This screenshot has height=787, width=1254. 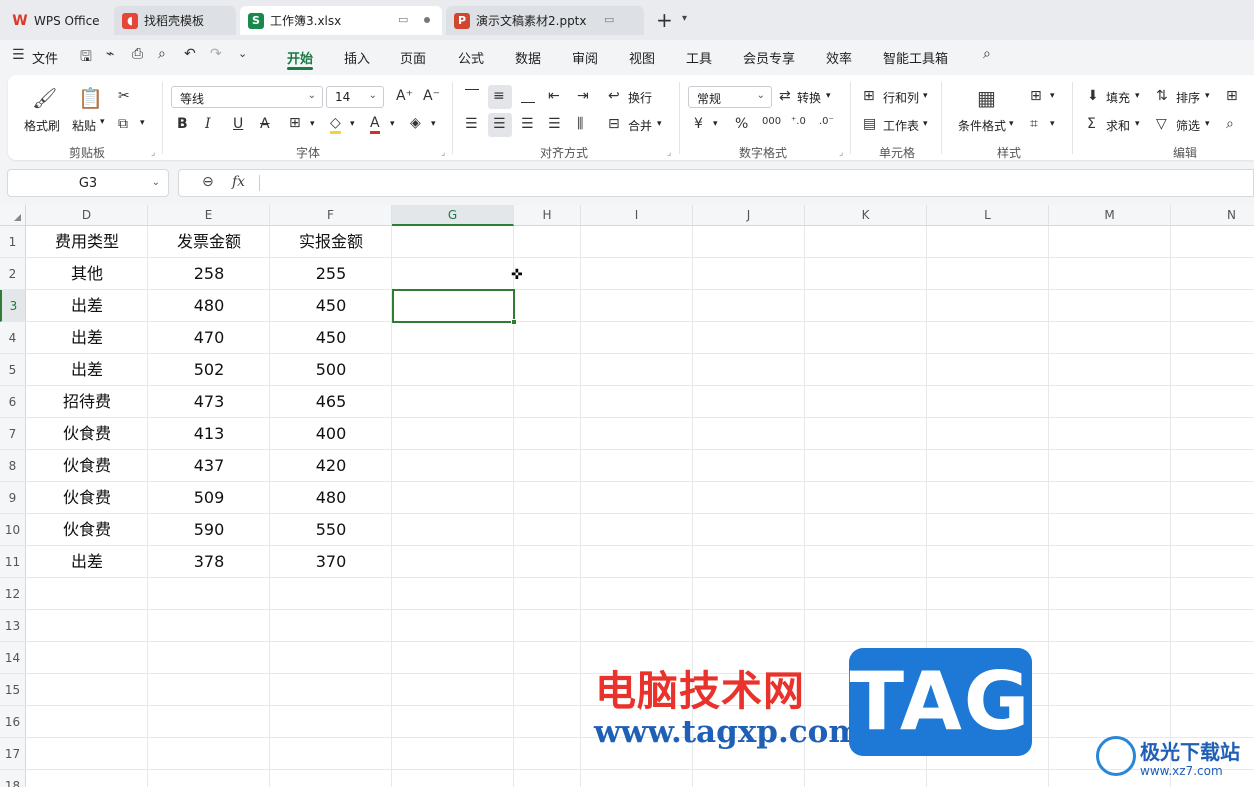 I want to click on fill-color-icon: ◇, so click(x=335, y=124).